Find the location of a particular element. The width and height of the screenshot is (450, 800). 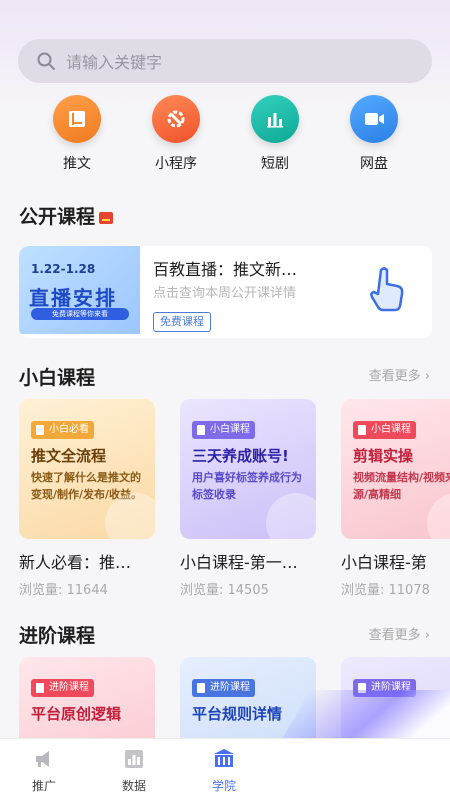

quick-link-tuiwen: 推文 is located at coordinates (77, 134).